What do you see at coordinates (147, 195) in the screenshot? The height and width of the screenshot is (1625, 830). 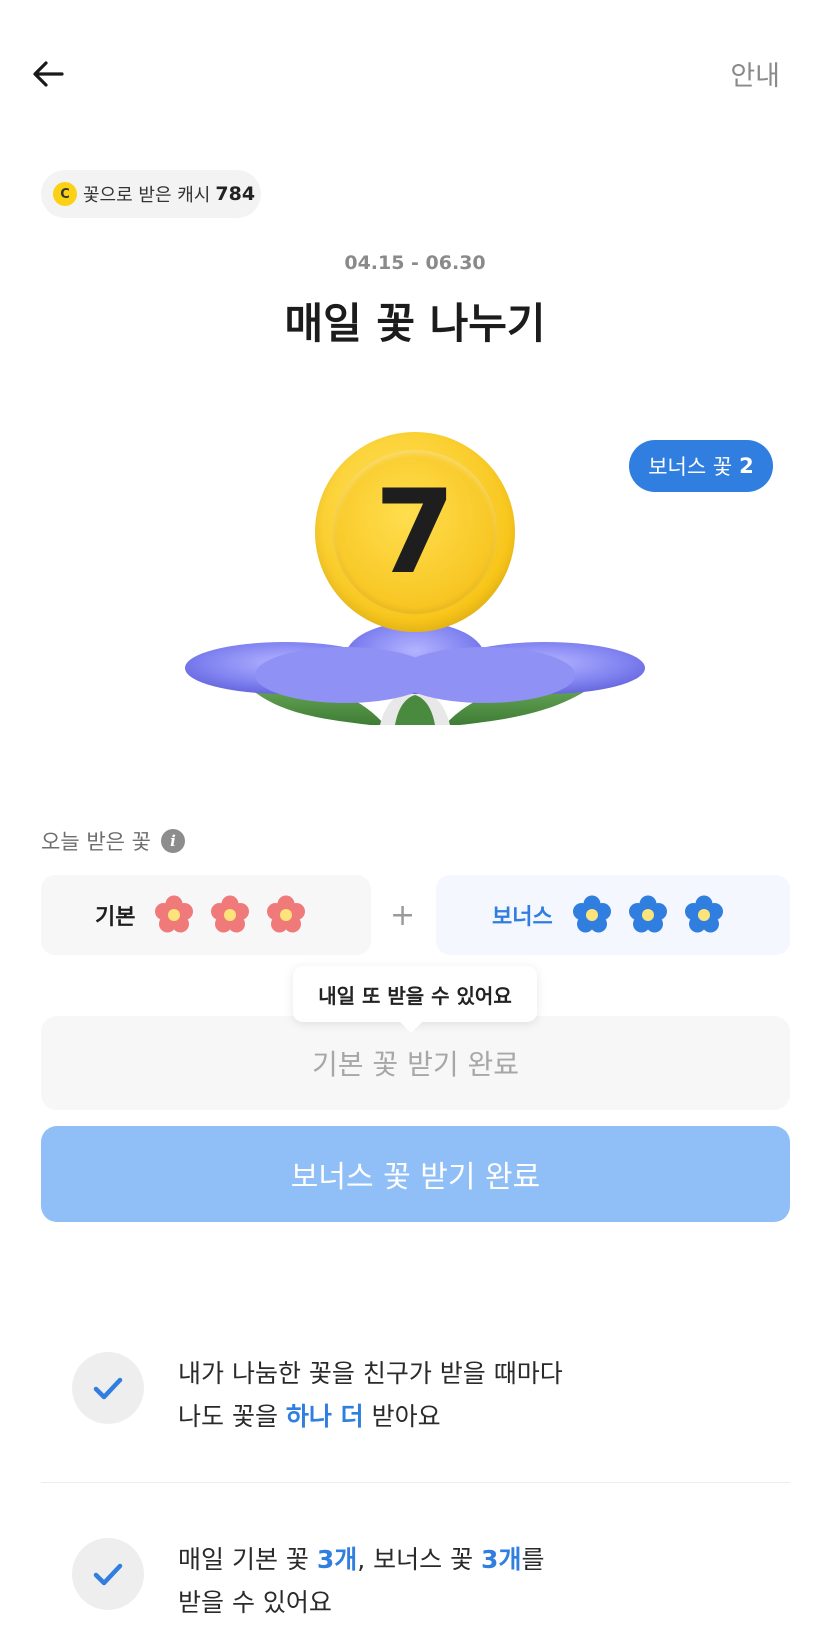 I see `cash-label: 꽃으로 받은 캐시` at bounding box center [147, 195].